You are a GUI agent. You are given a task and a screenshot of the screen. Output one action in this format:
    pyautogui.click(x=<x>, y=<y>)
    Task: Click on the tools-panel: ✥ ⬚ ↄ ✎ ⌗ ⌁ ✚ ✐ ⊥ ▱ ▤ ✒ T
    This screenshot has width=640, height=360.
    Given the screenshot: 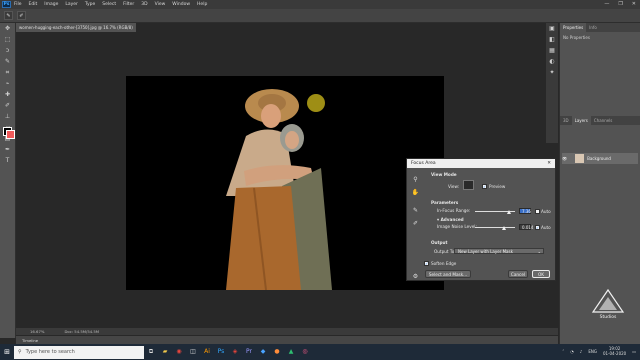 What is the action you would take?
    pyautogui.click(x=8, y=180)
    